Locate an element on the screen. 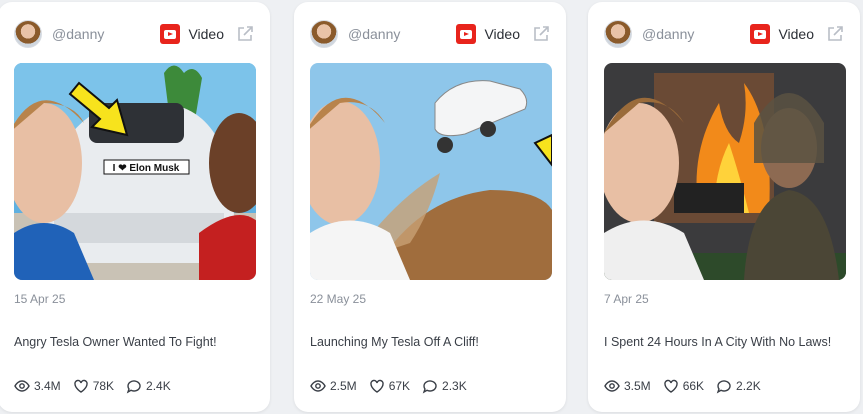  views-count: 2.5M is located at coordinates (343, 386).